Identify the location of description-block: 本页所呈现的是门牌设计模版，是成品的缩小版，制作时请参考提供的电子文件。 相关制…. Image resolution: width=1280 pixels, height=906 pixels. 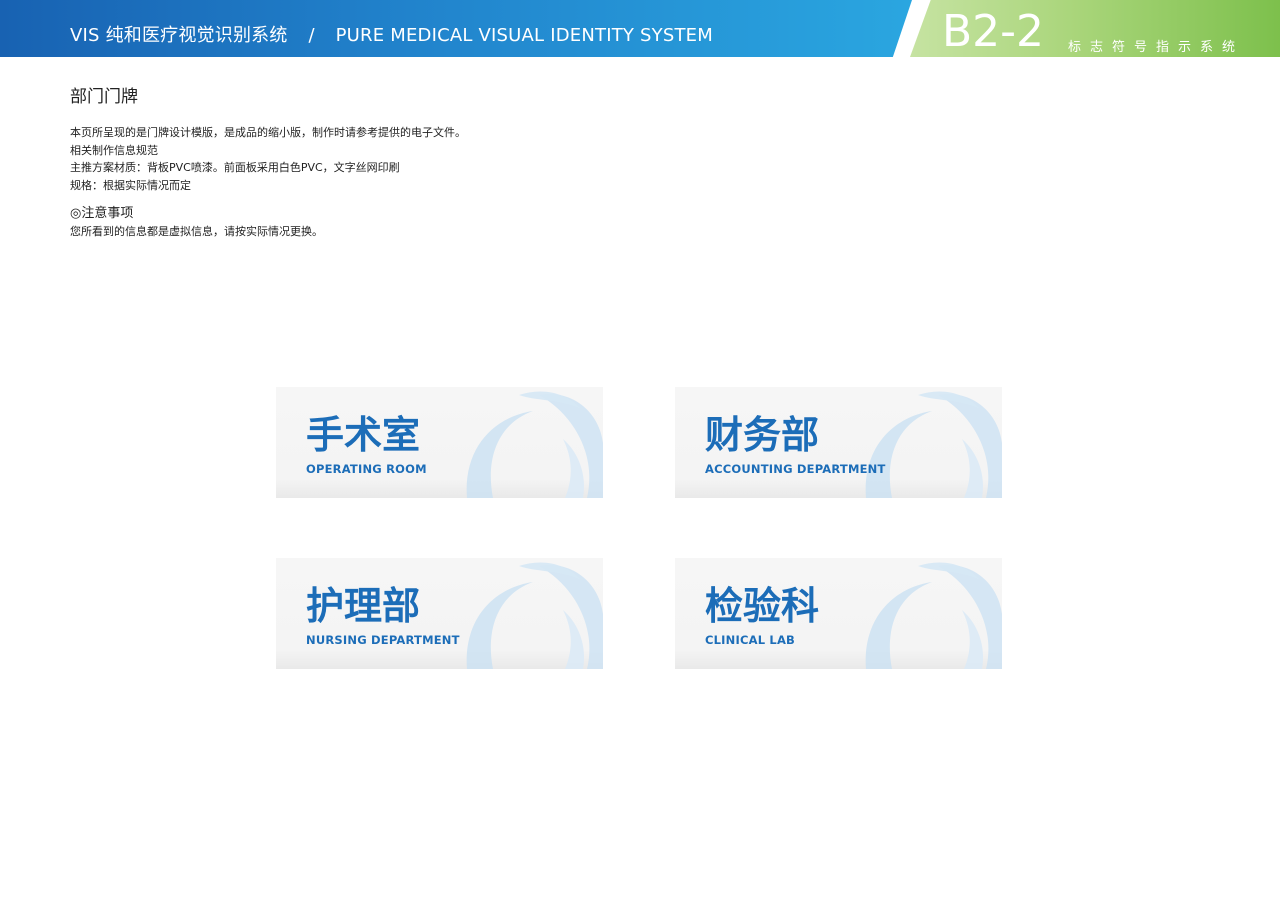
(268, 159).